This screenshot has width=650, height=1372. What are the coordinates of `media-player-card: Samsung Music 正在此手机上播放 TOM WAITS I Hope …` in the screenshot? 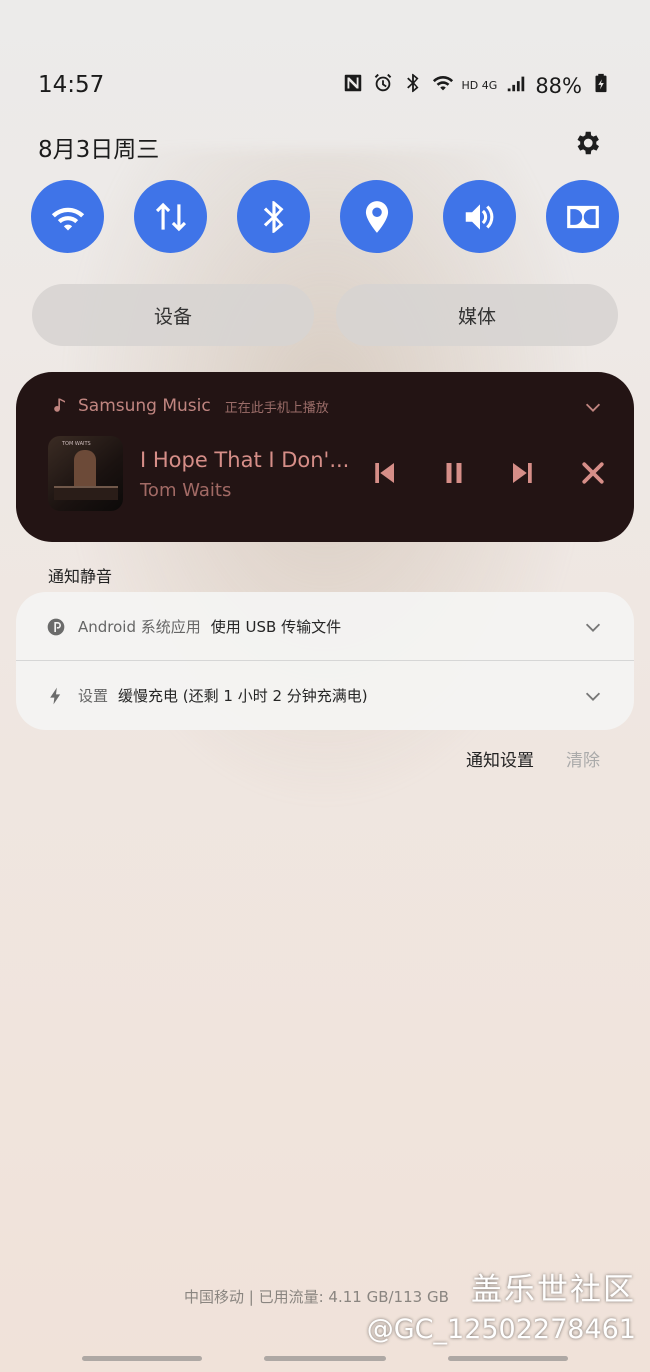 It's located at (325, 457).